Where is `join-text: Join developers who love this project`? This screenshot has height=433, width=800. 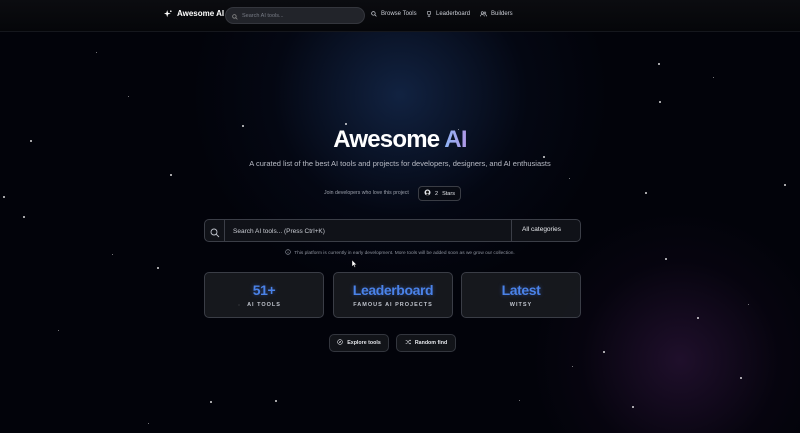 join-text: Join developers who love this project is located at coordinates (366, 193).